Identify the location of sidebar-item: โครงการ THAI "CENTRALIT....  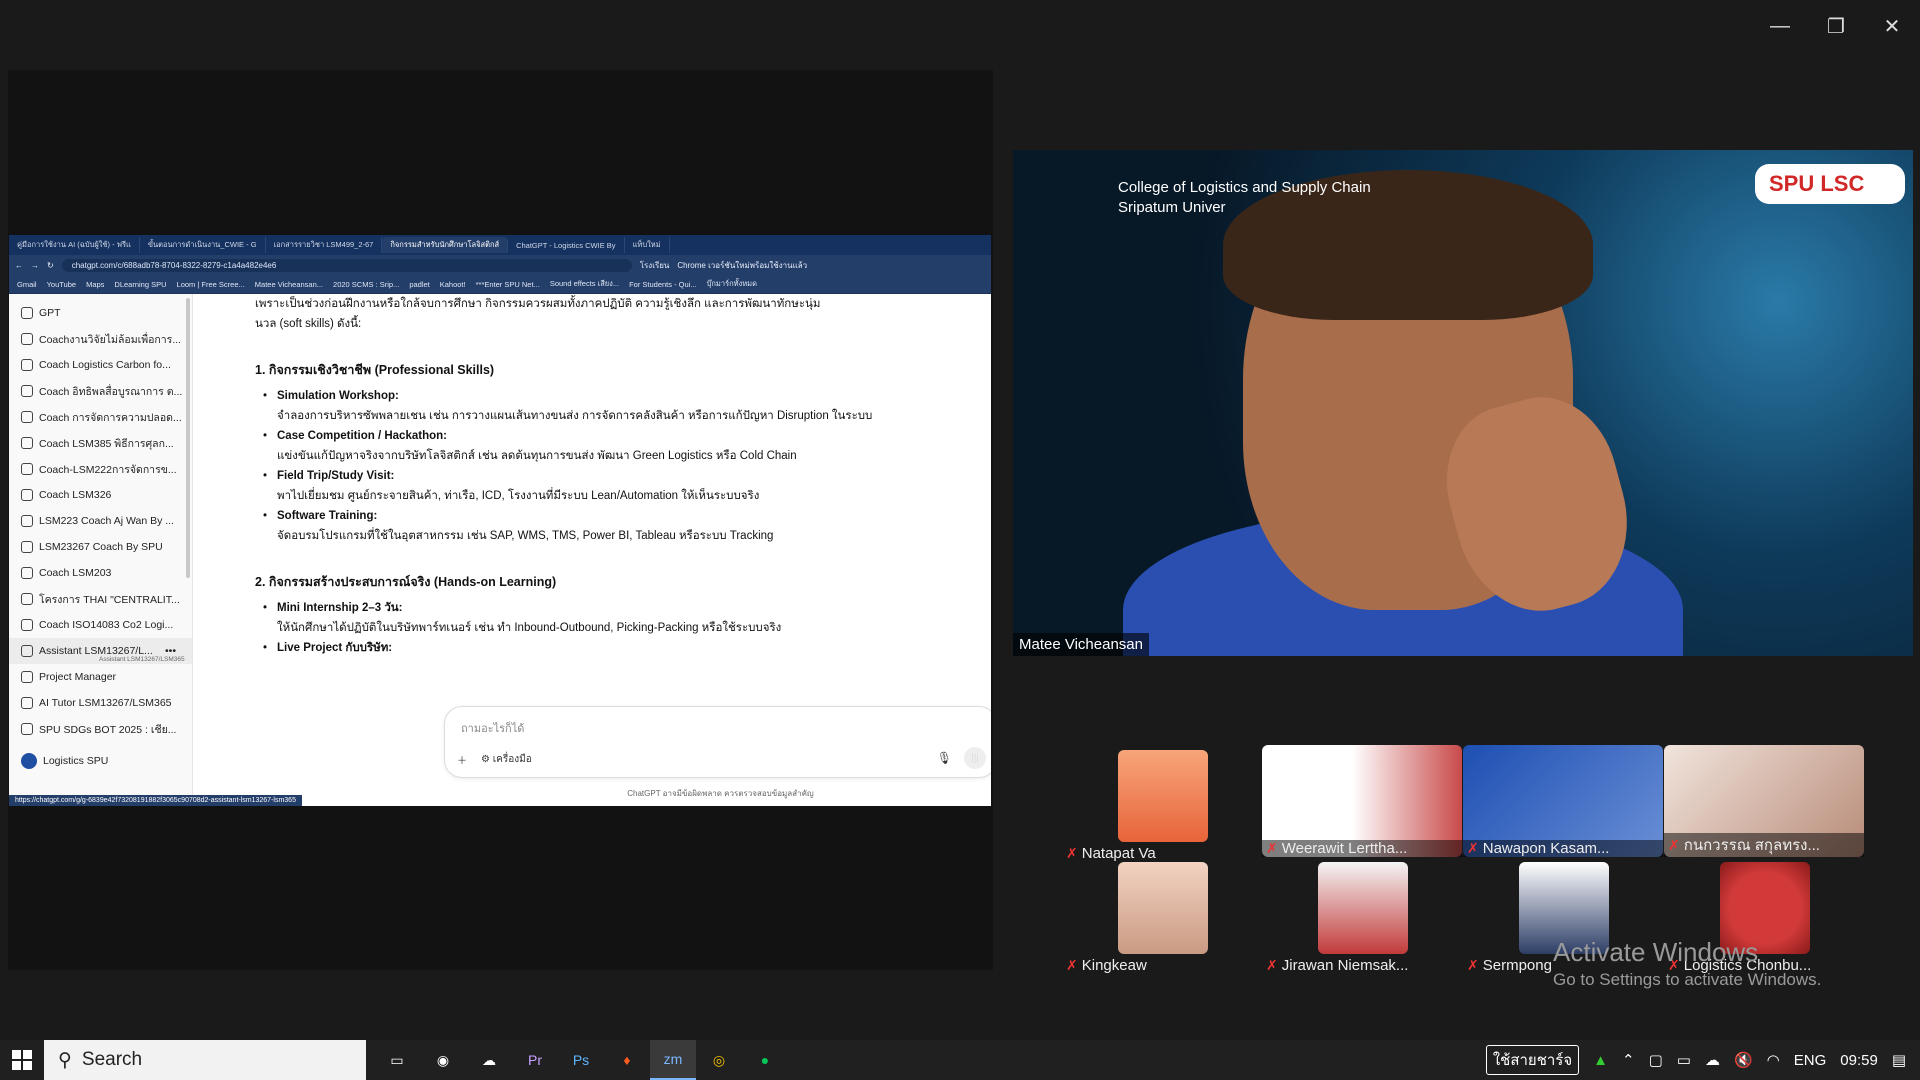
(100, 599).